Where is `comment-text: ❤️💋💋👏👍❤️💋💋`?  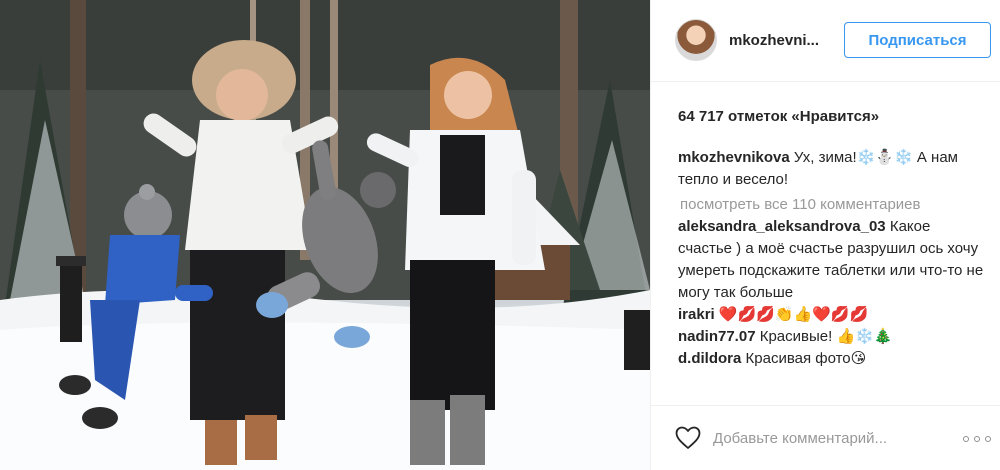 comment-text: ❤️💋💋👏👍❤️💋💋 is located at coordinates (793, 314).